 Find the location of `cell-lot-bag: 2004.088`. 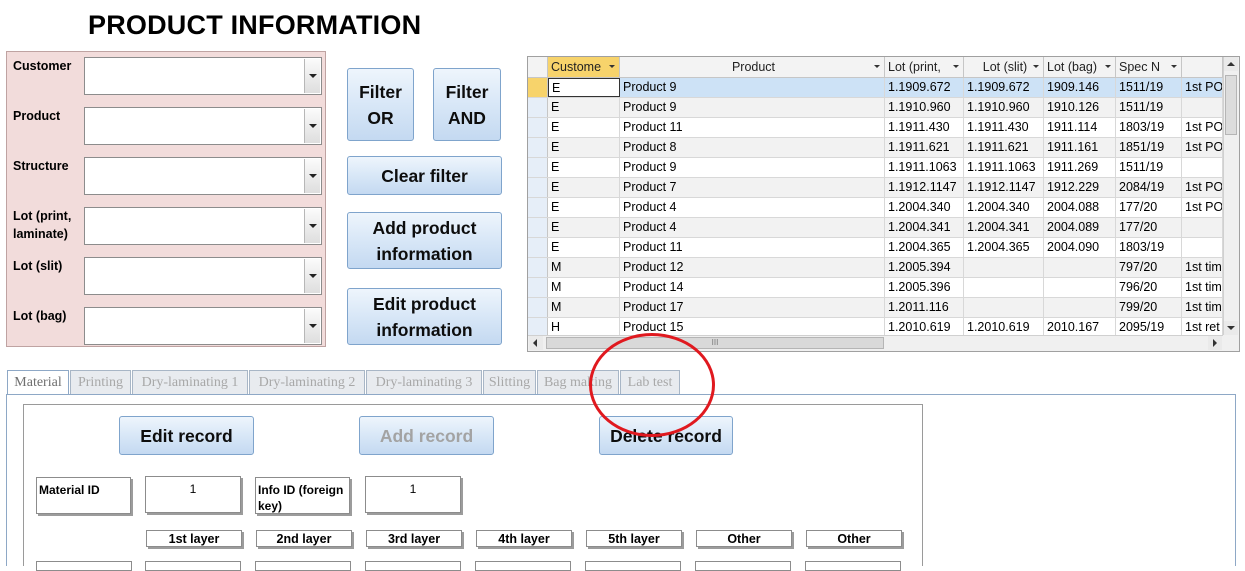

cell-lot-bag: 2004.088 is located at coordinates (1080, 207).